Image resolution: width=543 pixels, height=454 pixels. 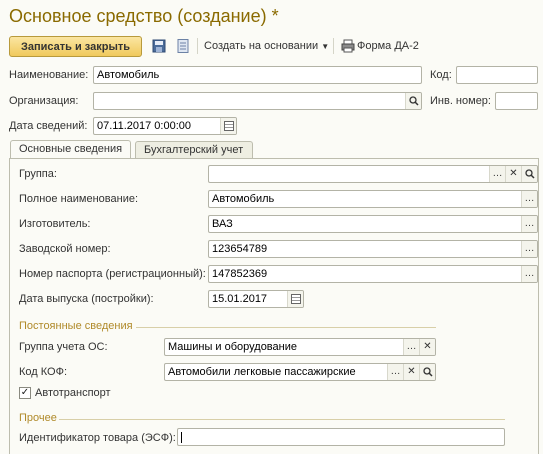 What do you see at coordinates (194, 150) in the screenshot?
I see `tab-accounting: Бухгалтерский учет` at bounding box center [194, 150].